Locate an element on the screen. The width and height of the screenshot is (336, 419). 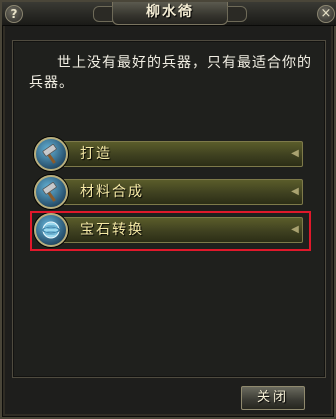
window-close-button: × is located at coordinates (326, 14).